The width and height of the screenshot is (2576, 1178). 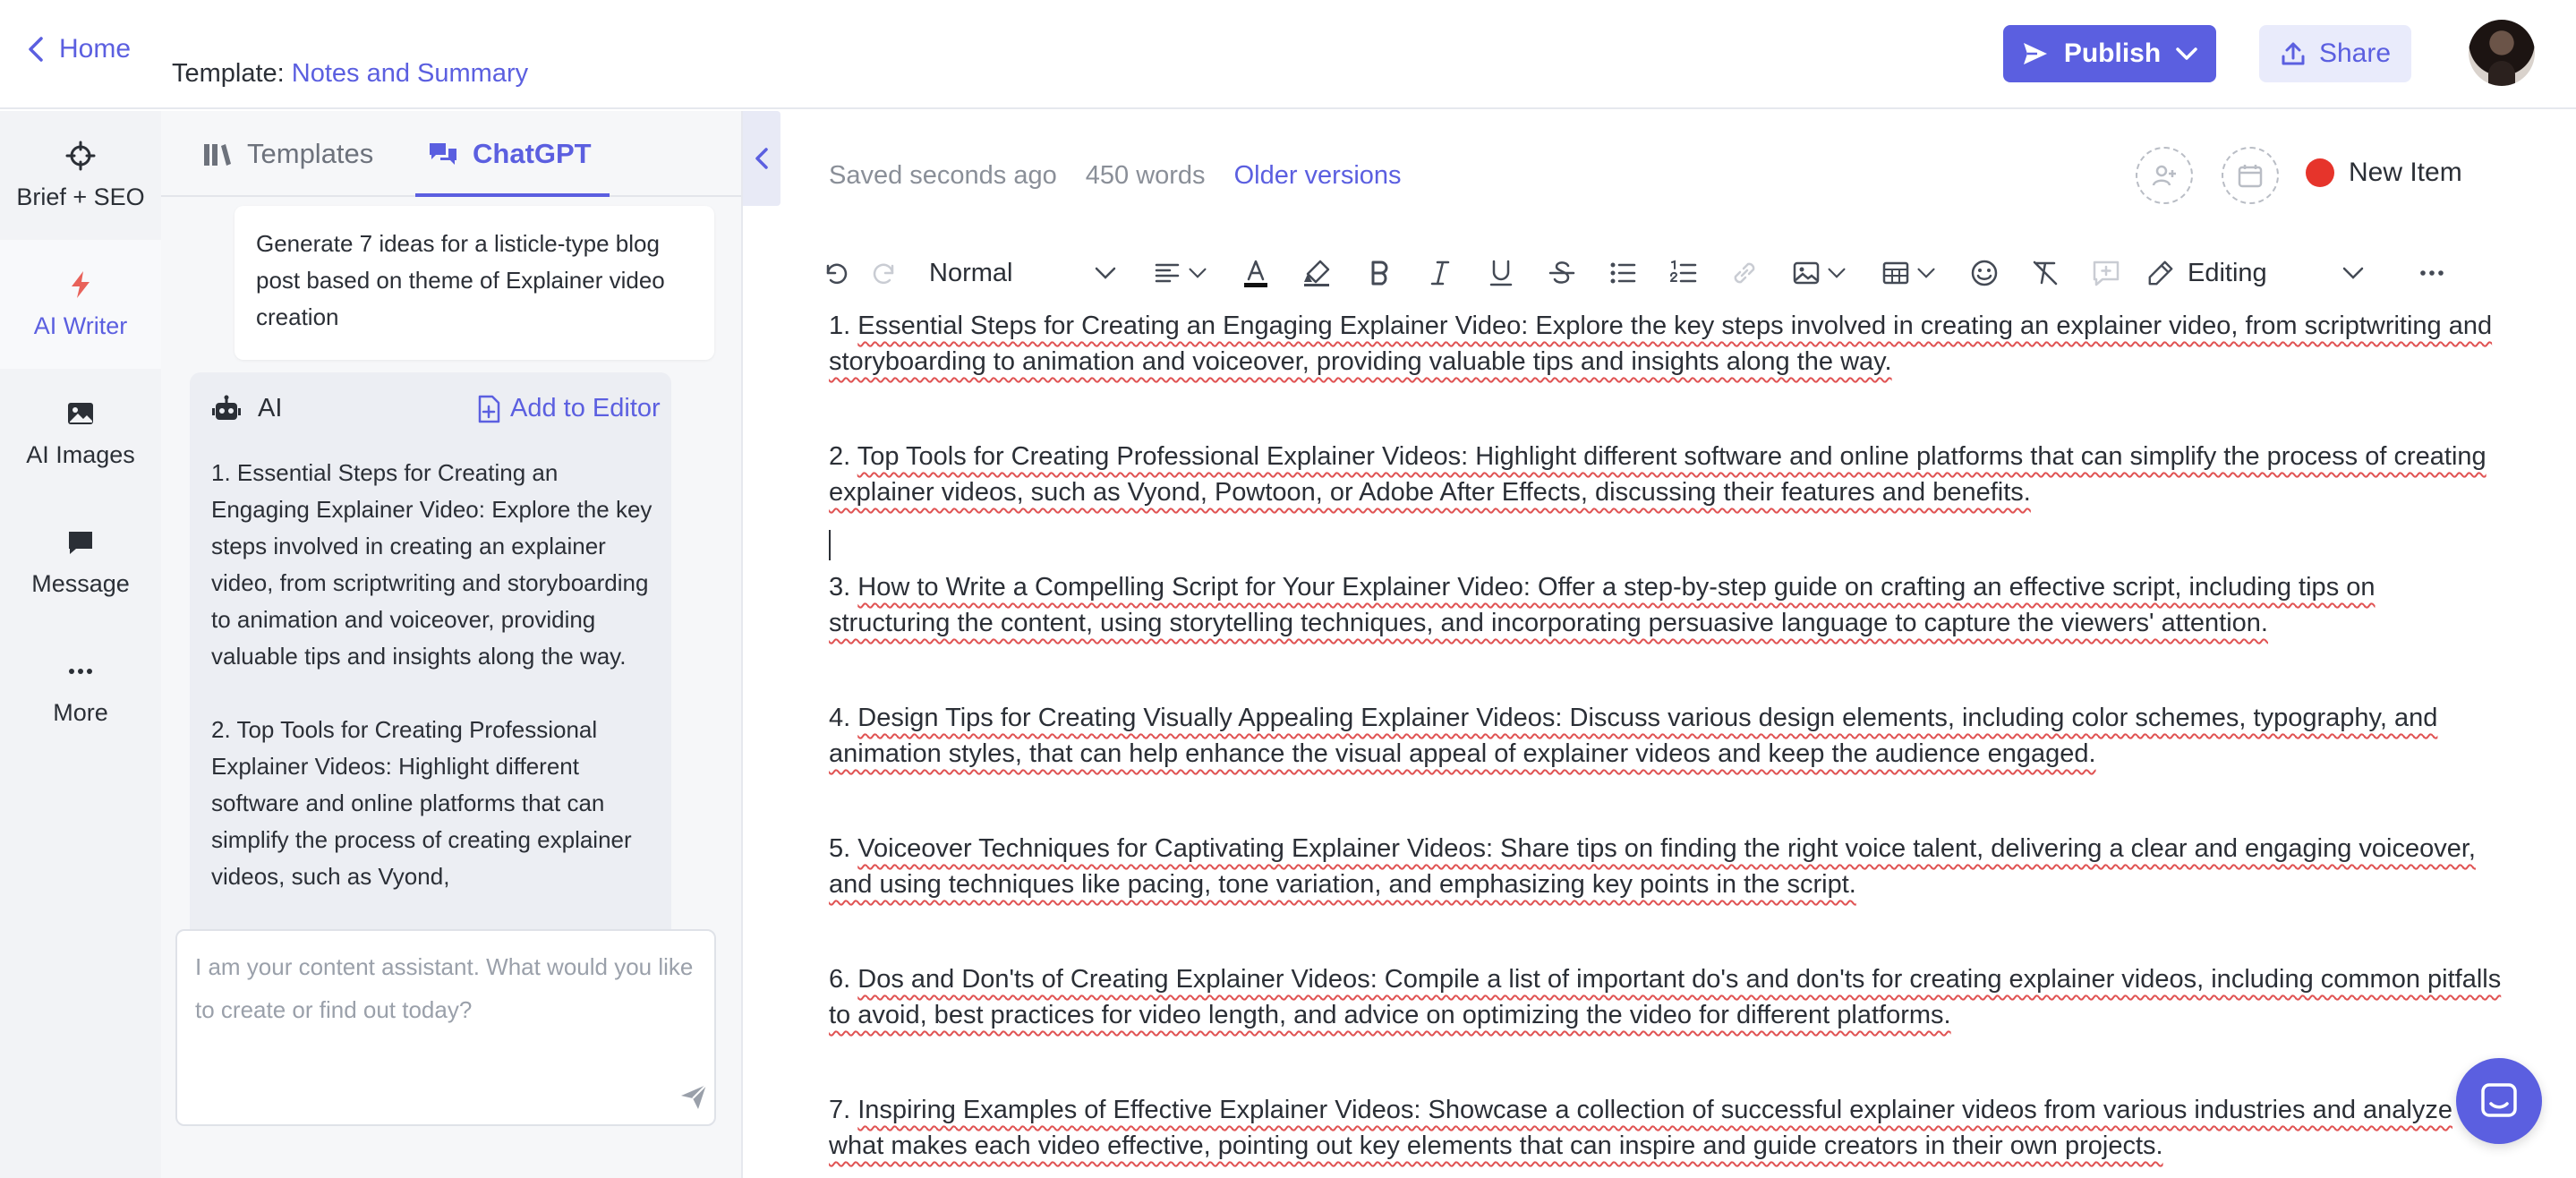 I want to click on bullet-list-button, so click(x=1622, y=273).